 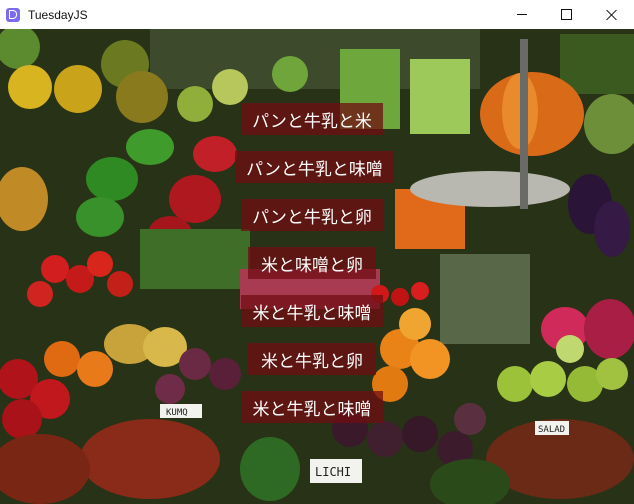 I want to click on close-button, so click(x=611, y=14).